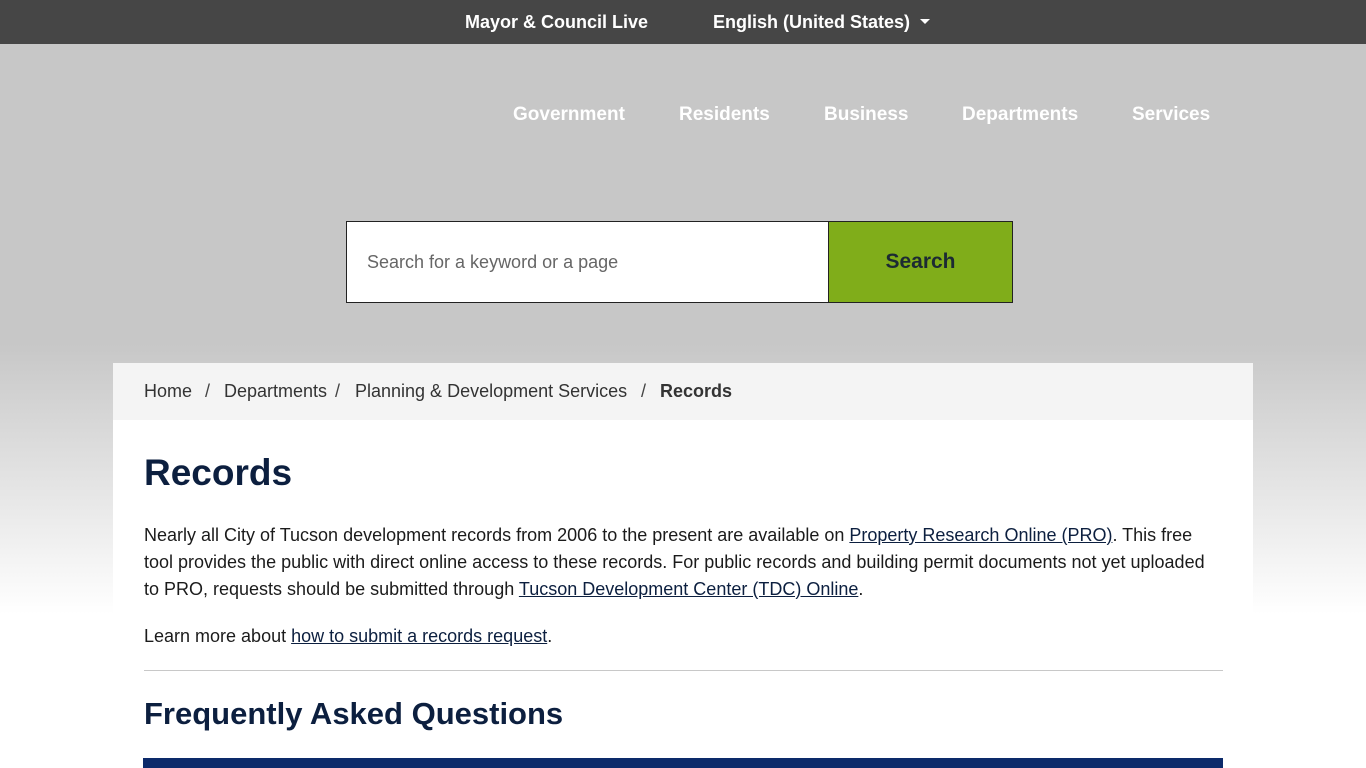 The width and height of the screenshot is (1366, 768). Describe the element at coordinates (861, 589) in the screenshot. I see `intro-text-c: .` at that location.